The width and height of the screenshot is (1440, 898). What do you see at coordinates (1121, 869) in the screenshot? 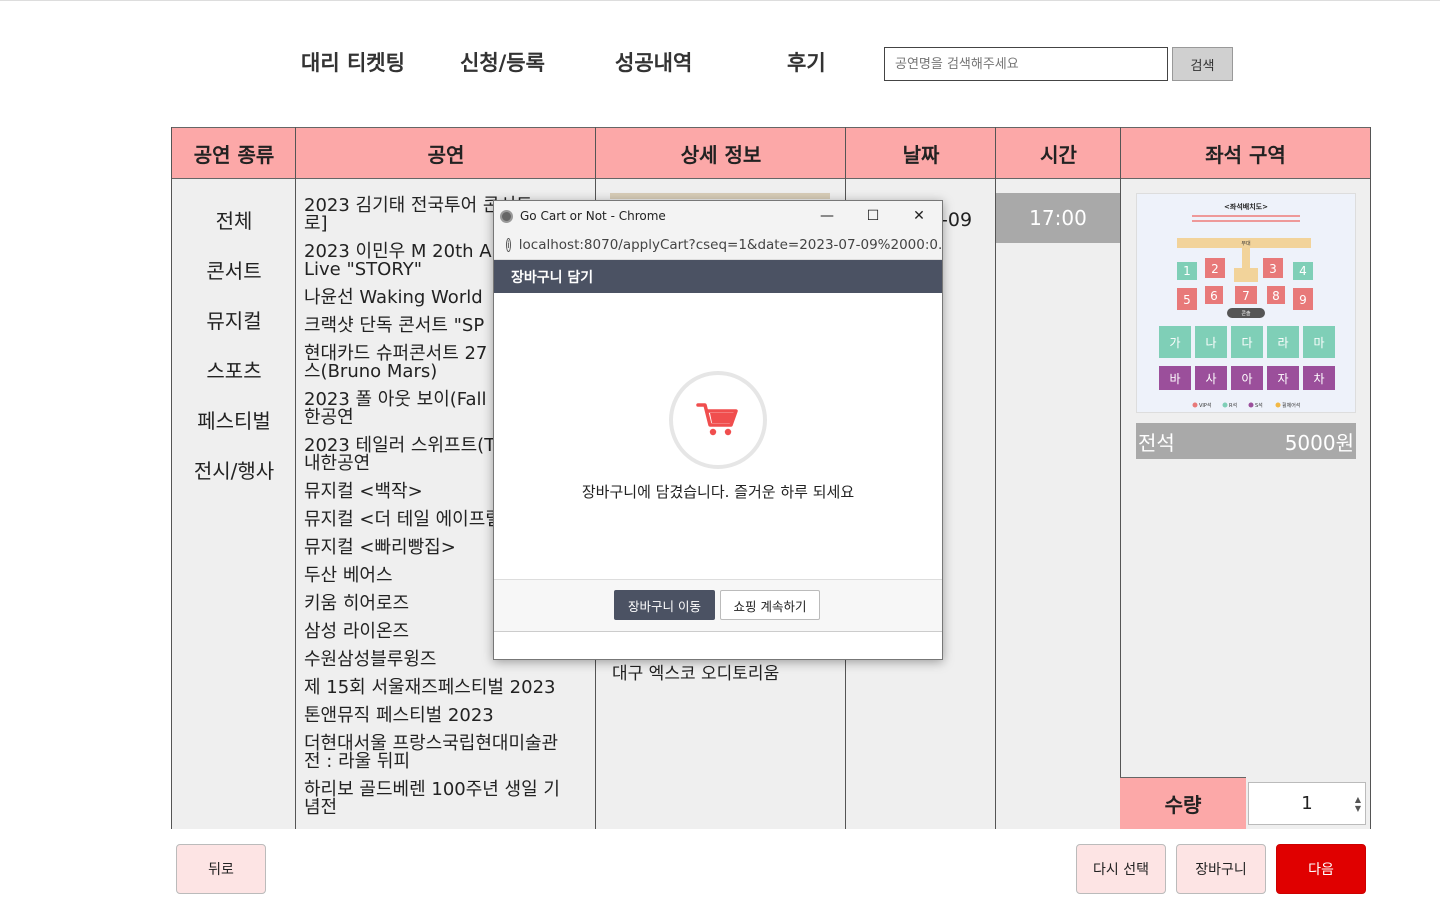
I see `reselect-button: 다시 선택` at bounding box center [1121, 869].